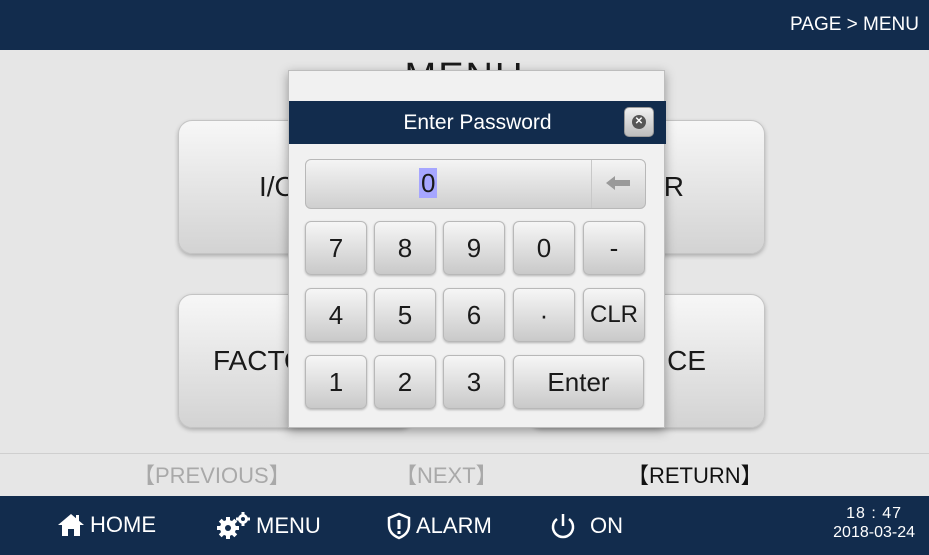 This screenshot has height=555, width=929. I want to click on backspace-arrow-icon, so click(618, 183).